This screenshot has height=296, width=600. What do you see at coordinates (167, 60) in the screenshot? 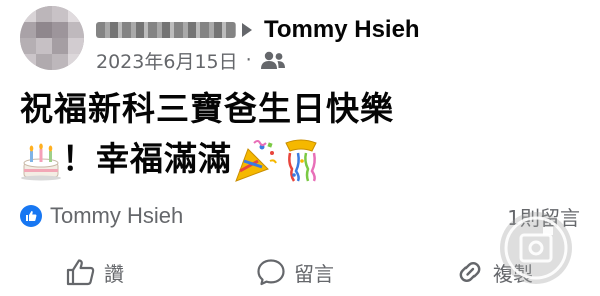
I see `post-date: 2023年6月15日` at bounding box center [167, 60].